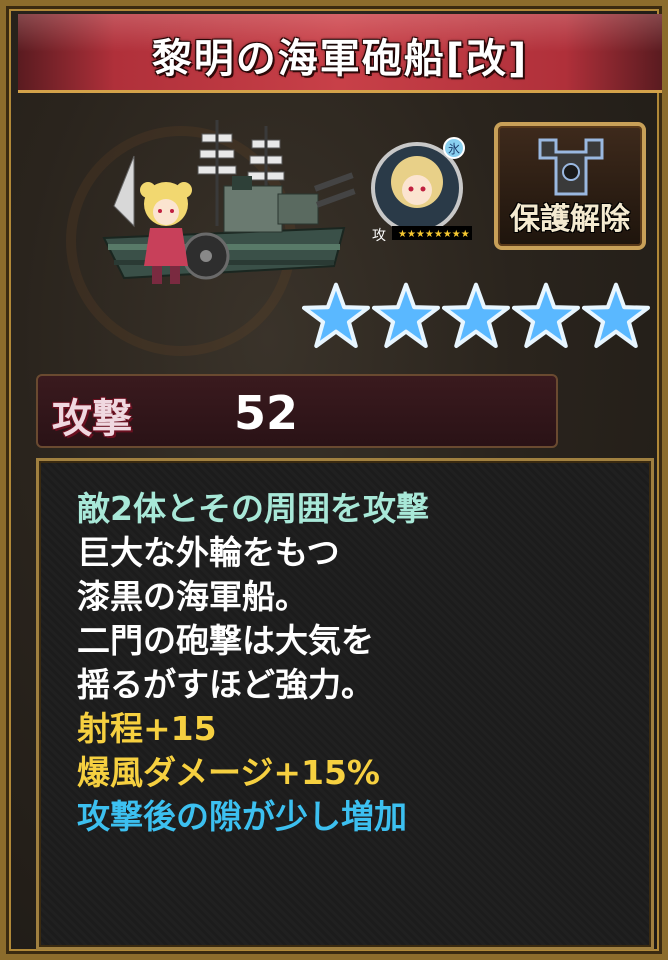 Image resolution: width=668 pixels, height=960 pixels. Describe the element at coordinates (571, 167) in the screenshot. I see `protection-lock-icon` at that location.